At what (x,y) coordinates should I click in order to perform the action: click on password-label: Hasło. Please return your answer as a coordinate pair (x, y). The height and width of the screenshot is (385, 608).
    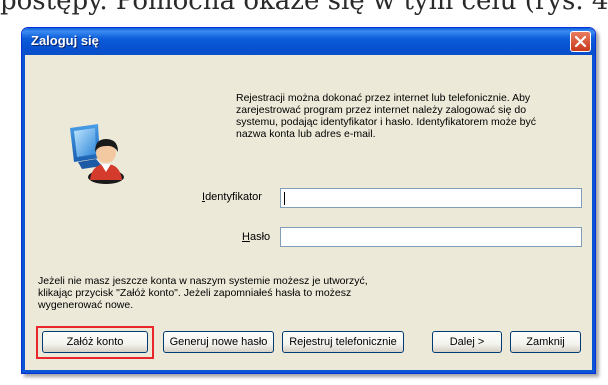
    Looking at the image, I should click on (256, 237).